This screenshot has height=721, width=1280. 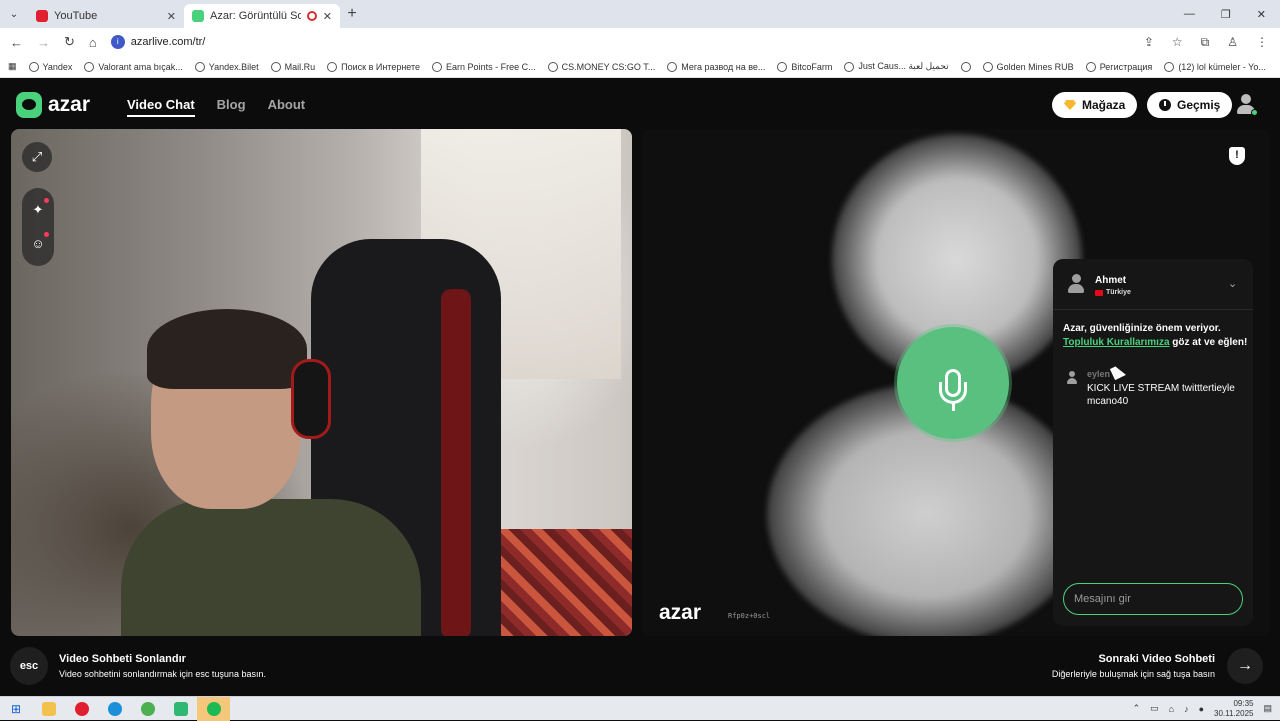 What do you see at coordinates (1116, 342) in the screenshot?
I see `community-guidelines-link: Topluluk Kurallarımıza` at bounding box center [1116, 342].